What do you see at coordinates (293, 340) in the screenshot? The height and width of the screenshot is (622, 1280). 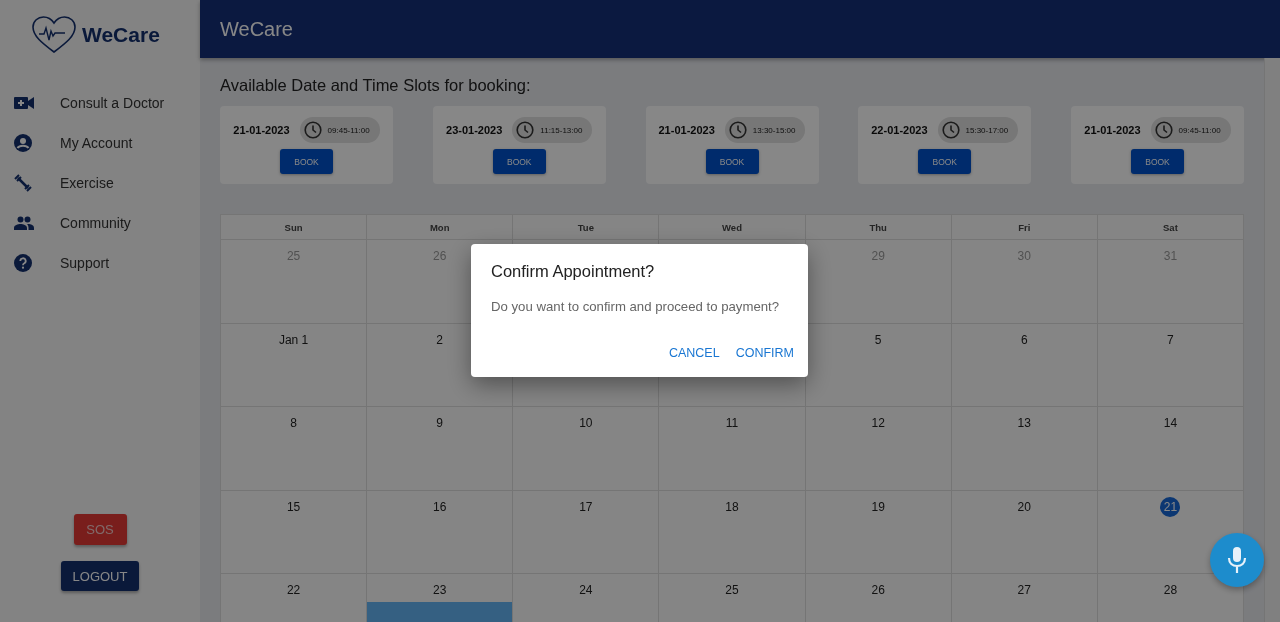 I see `day-number: Jan 1` at bounding box center [293, 340].